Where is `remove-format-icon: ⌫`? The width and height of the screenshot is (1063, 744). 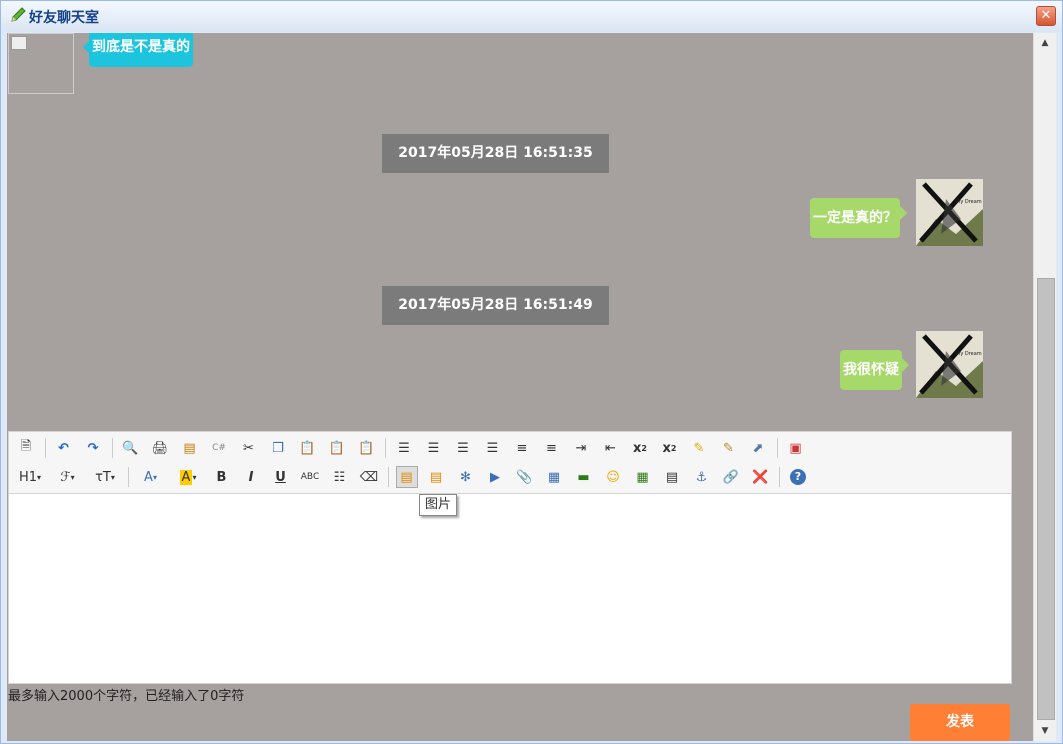
remove-format-icon: ⌫ is located at coordinates (369, 477).